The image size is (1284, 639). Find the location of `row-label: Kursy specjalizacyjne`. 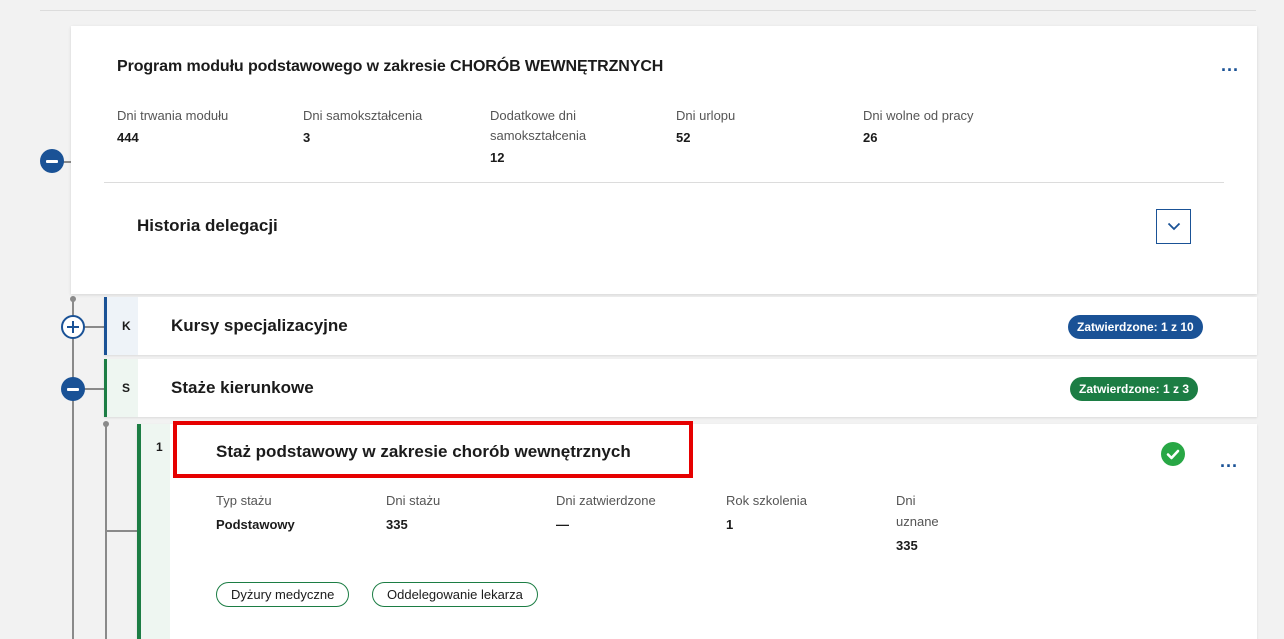

row-label: Kursy specjalizacyjne is located at coordinates (259, 325).